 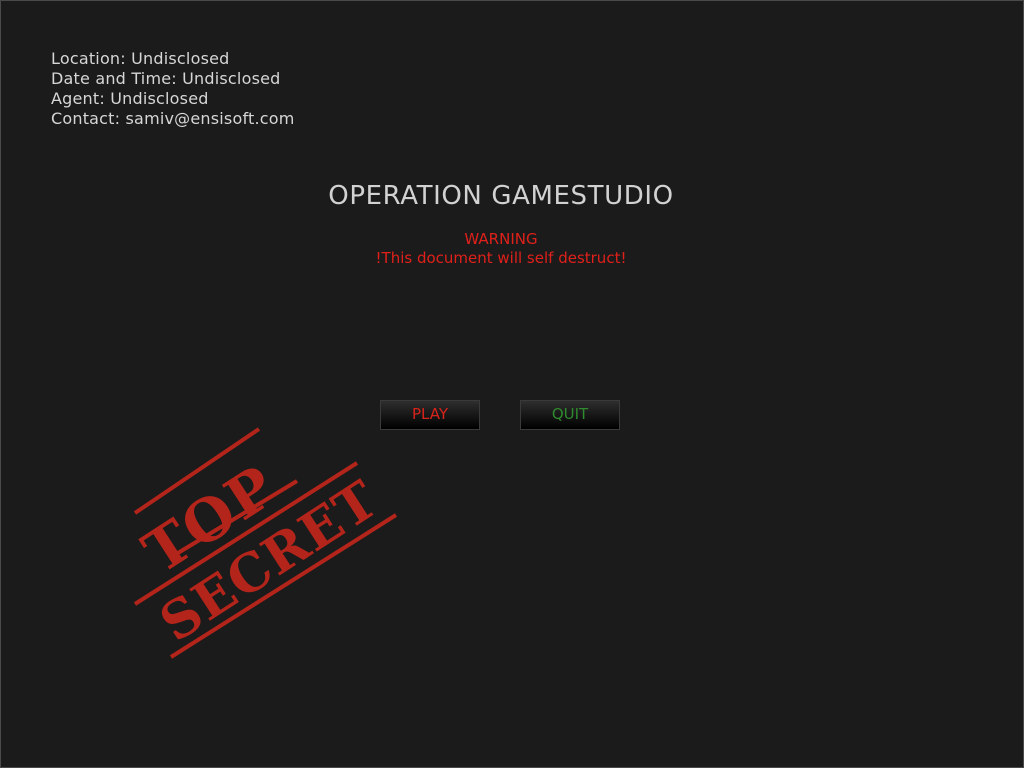 What do you see at coordinates (130, 98) in the screenshot?
I see `agent-text: Agent: Undisclosed` at bounding box center [130, 98].